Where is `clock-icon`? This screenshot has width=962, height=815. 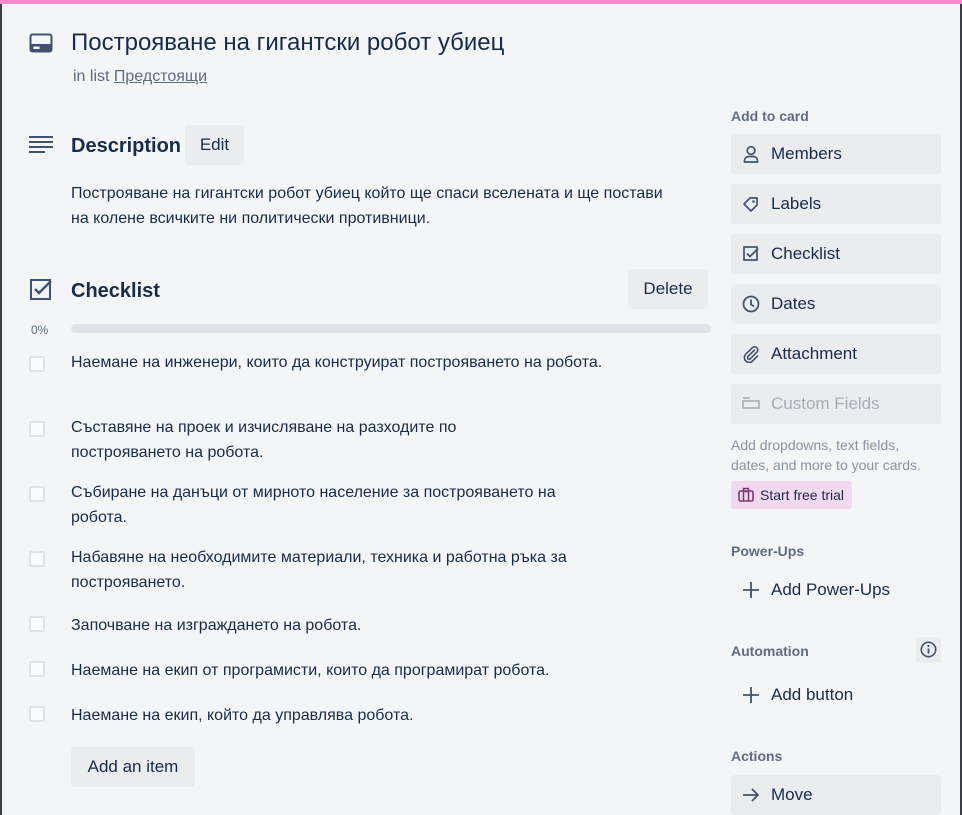 clock-icon is located at coordinates (751, 304).